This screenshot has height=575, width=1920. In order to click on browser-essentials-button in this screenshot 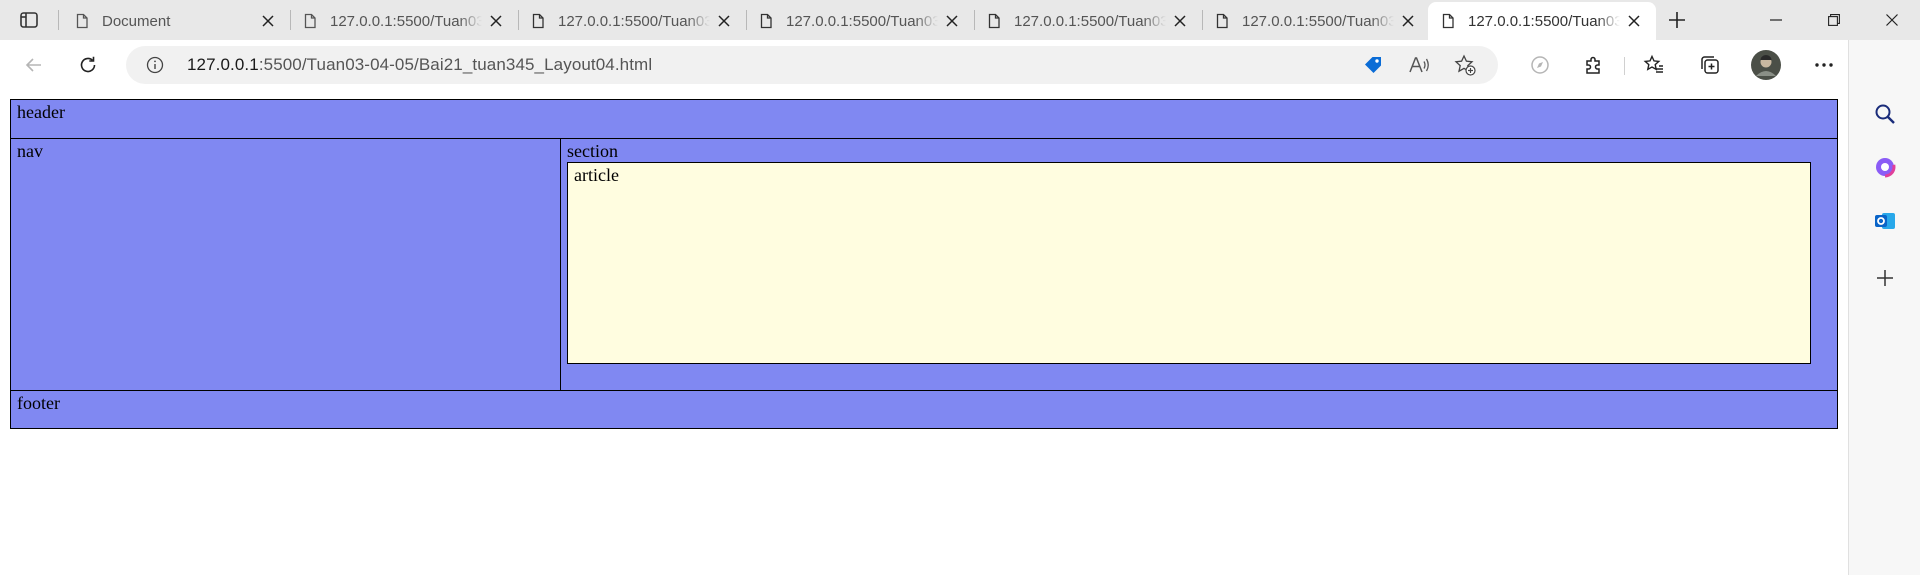, I will do `click(1540, 65)`.